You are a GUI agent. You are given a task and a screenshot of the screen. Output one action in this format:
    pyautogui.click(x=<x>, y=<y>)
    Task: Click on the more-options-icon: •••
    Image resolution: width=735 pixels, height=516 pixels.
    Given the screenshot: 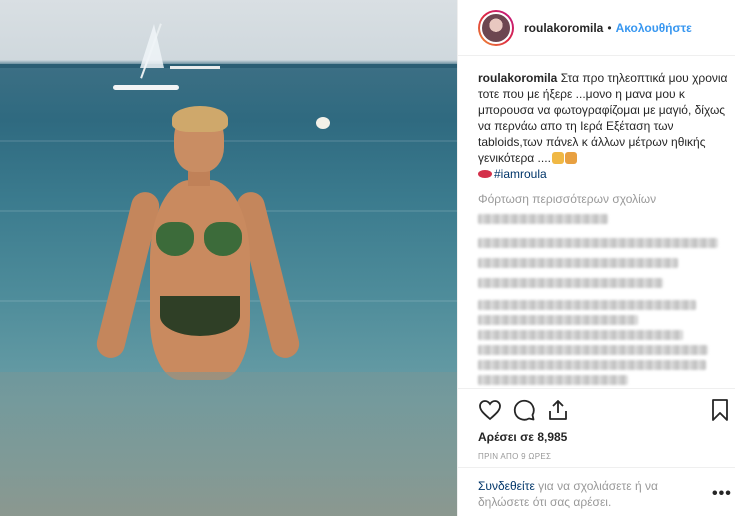 What is the action you would take?
    pyautogui.click(x=722, y=494)
    